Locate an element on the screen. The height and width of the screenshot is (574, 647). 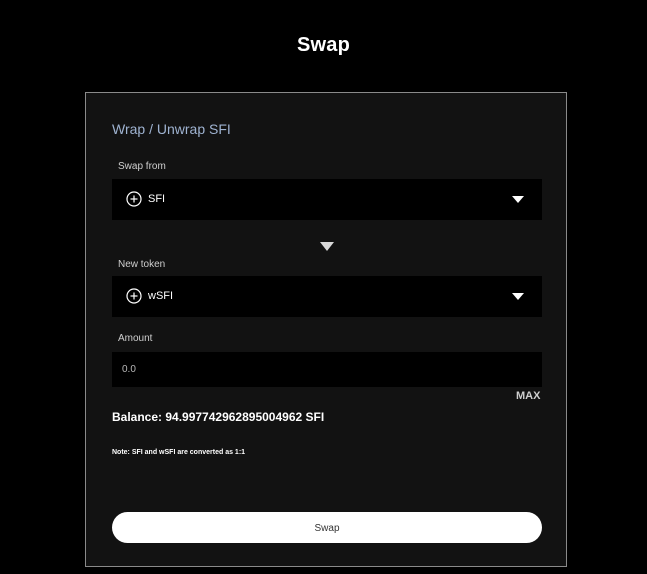
swap-from-token: SFI is located at coordinates (157, 199).